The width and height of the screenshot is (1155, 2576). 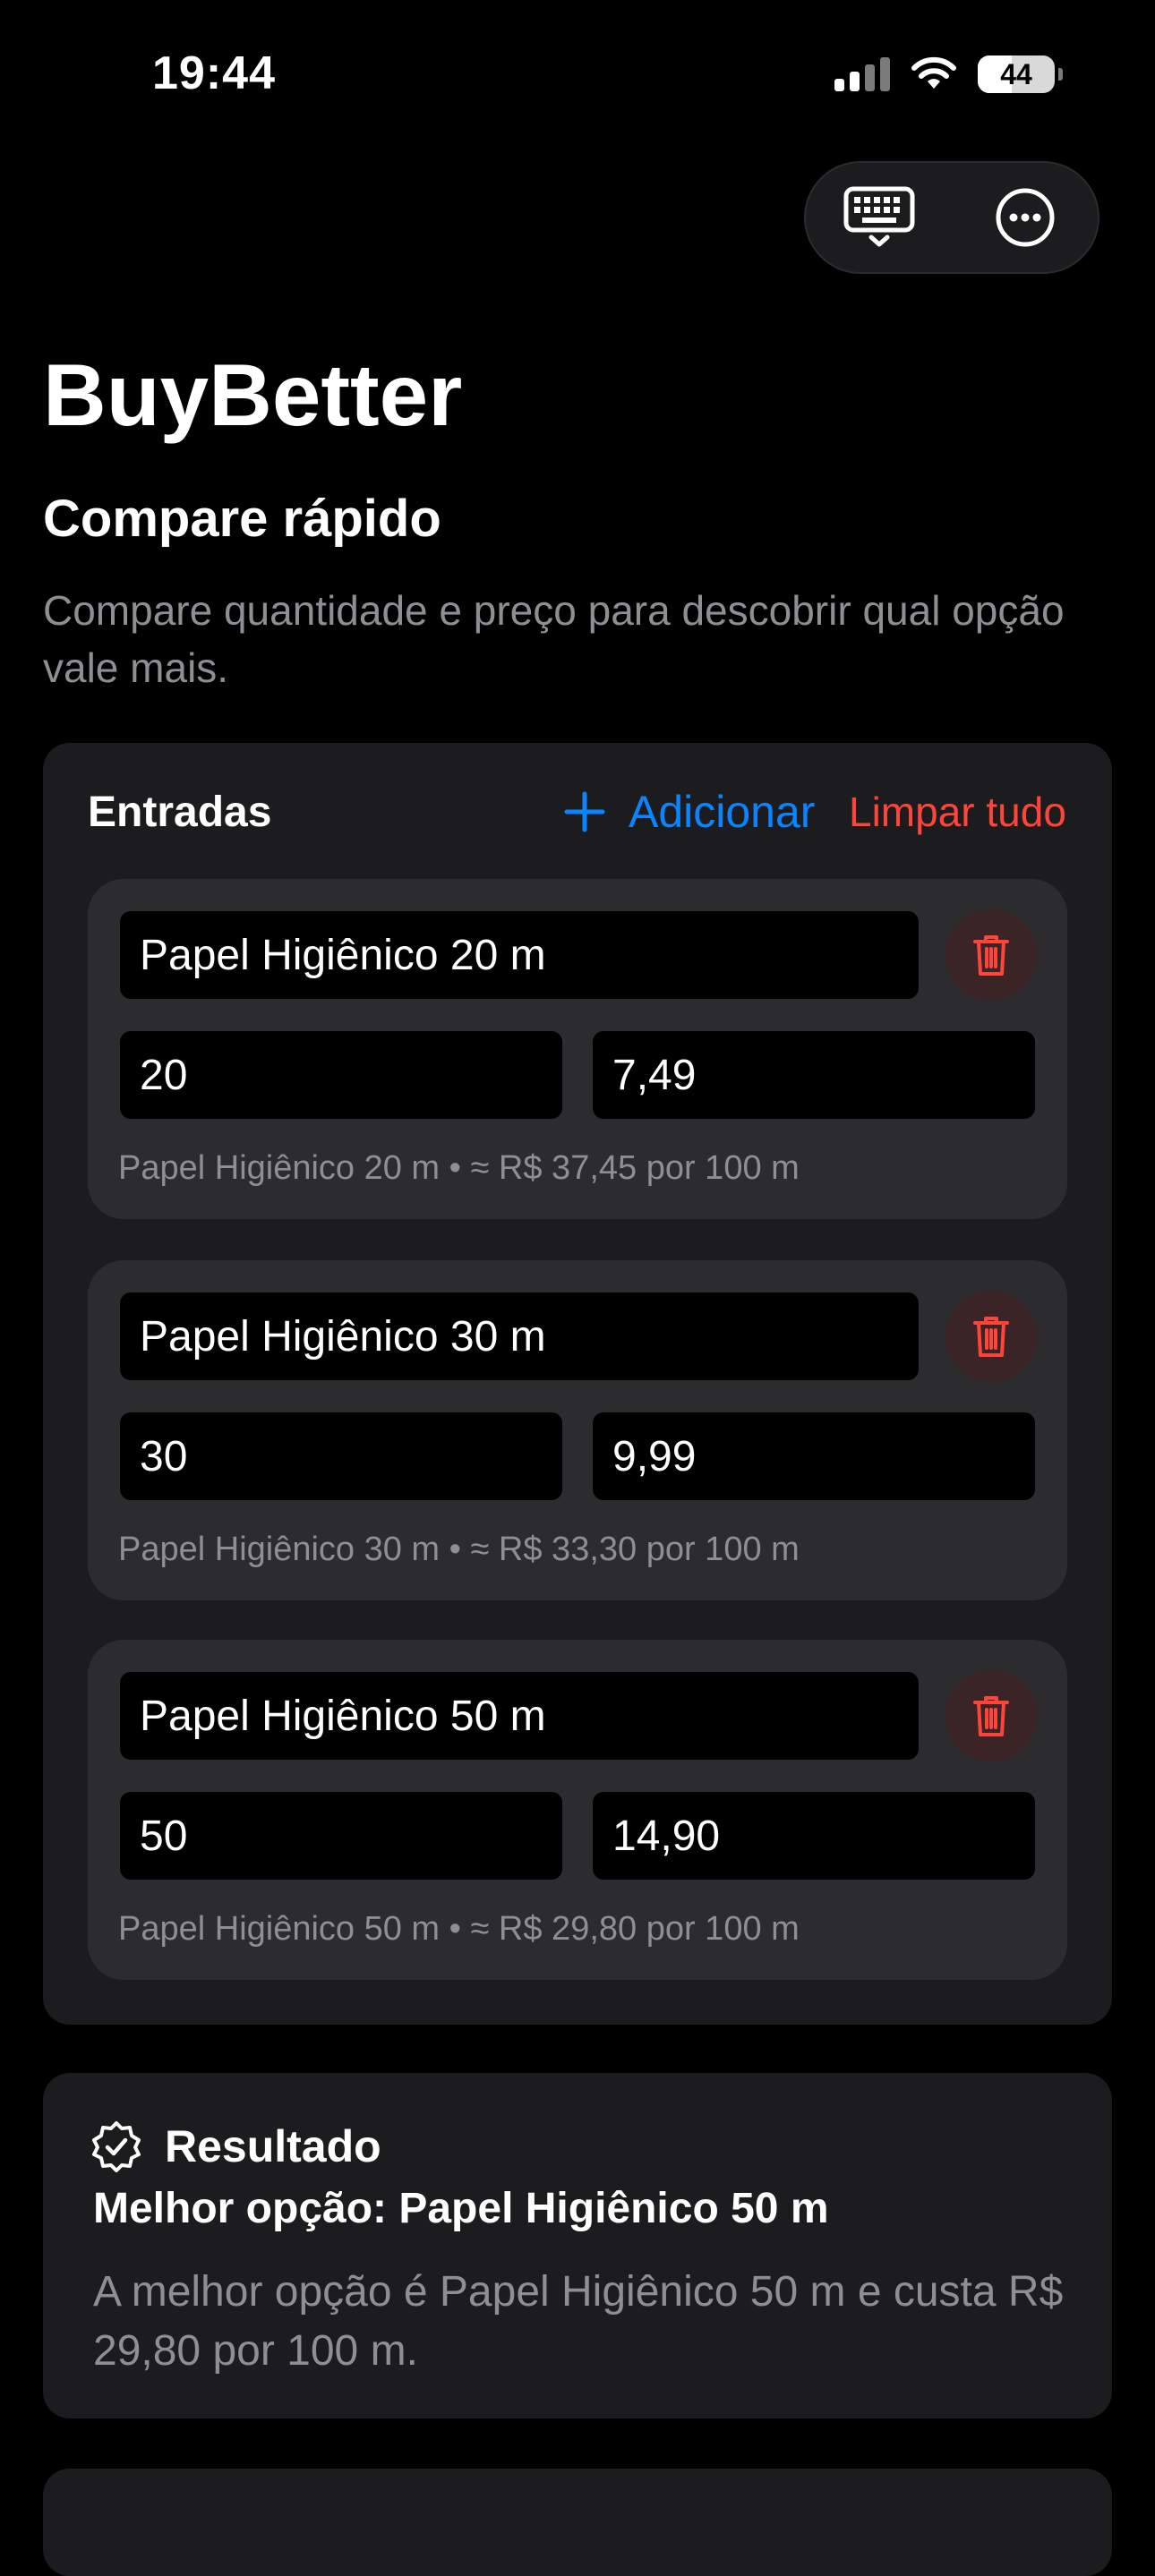 What do you see at coordinates (814, 1836) in the screenshot?
I see `price-field: 14,90` at bounding box center [814, 1836].